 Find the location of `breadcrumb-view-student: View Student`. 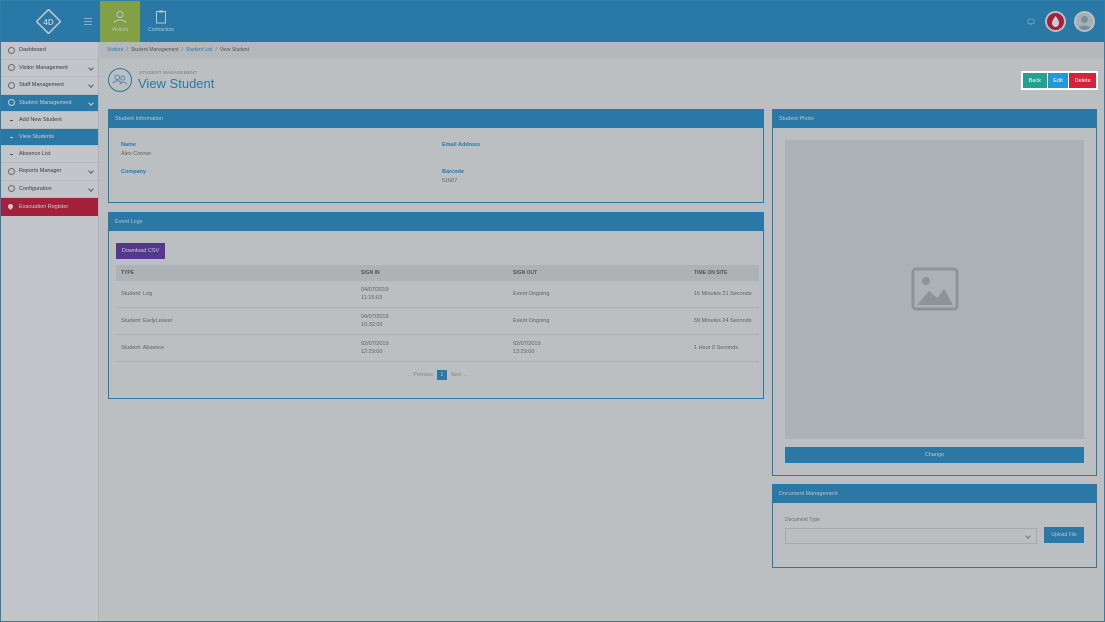

breadcrumb-view-student: View Student is located at coordinates (234, 50).